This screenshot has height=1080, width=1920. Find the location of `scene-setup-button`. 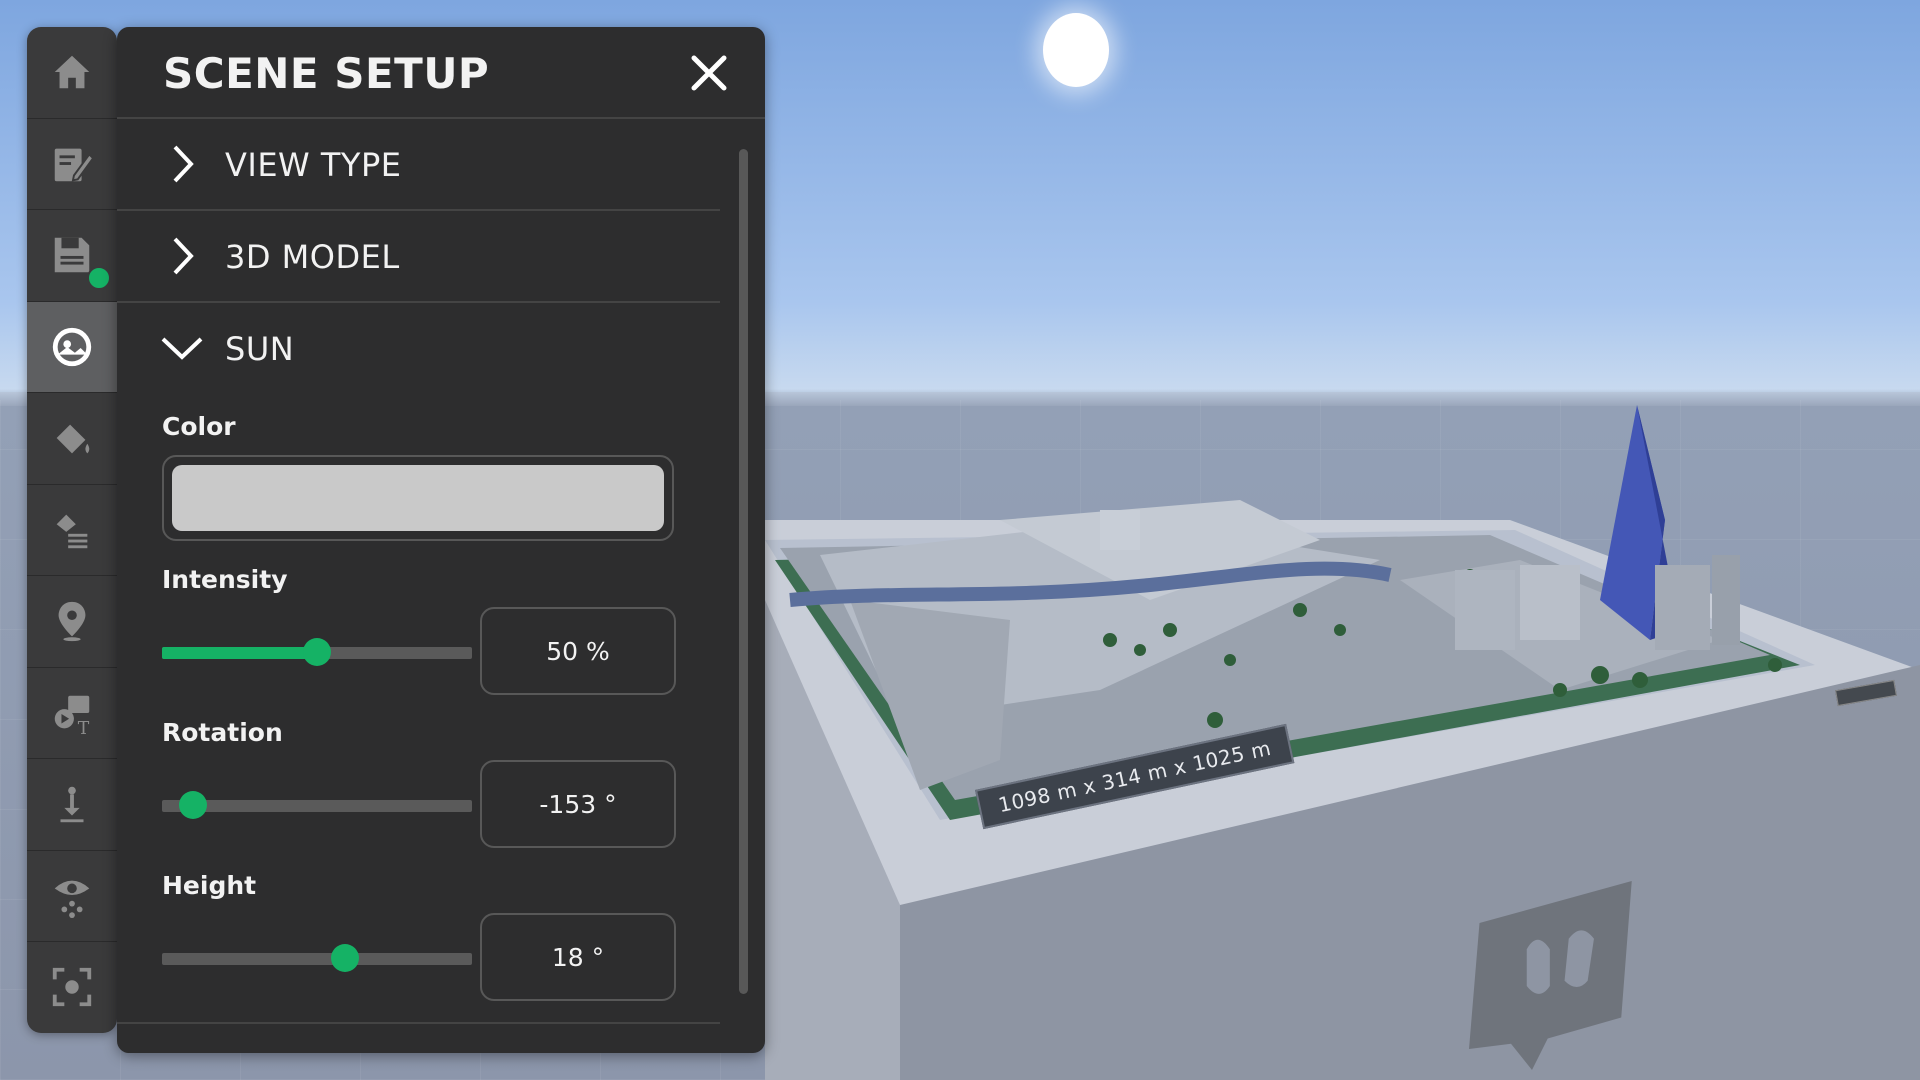

scene-setup-button is located at coordinates (72, 347).